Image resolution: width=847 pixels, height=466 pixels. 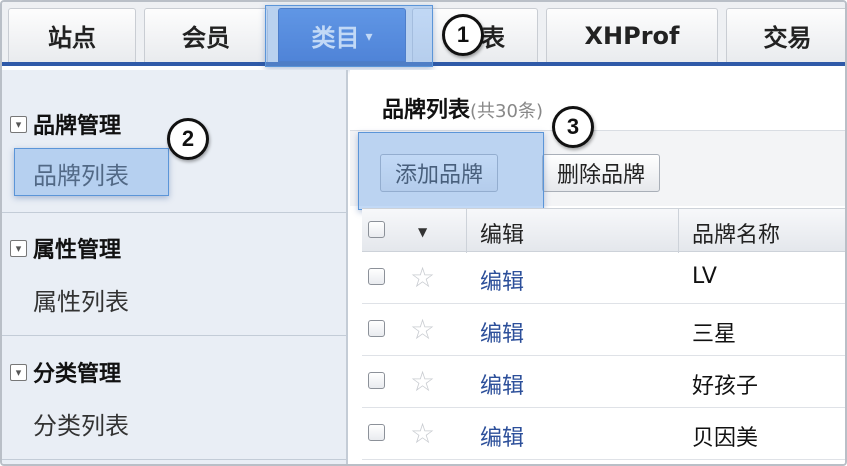 What do you see at coordinates (603, 382) in the screenshot?
I see `table-row: ☆ 编辑 好孩子` at bounding box center [603, 382].